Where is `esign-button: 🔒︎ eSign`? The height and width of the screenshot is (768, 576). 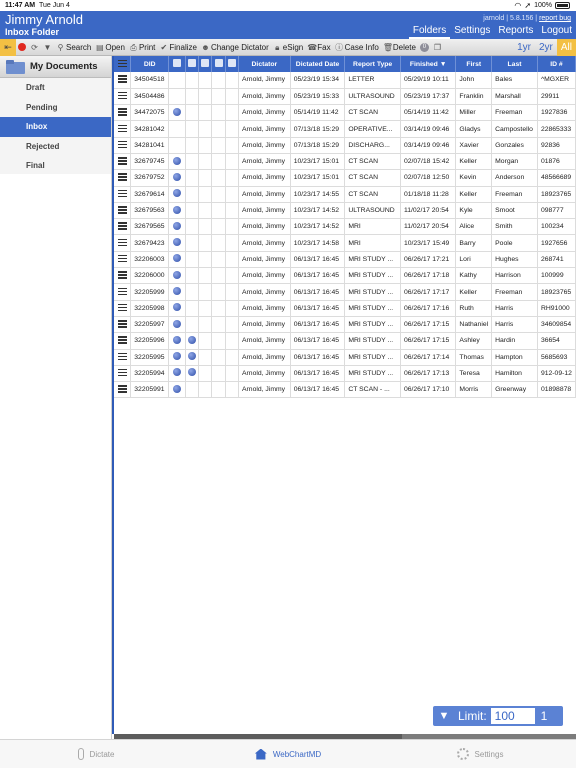 esign-button: 🔒︎ eSign is located at coordinates (288, 47).